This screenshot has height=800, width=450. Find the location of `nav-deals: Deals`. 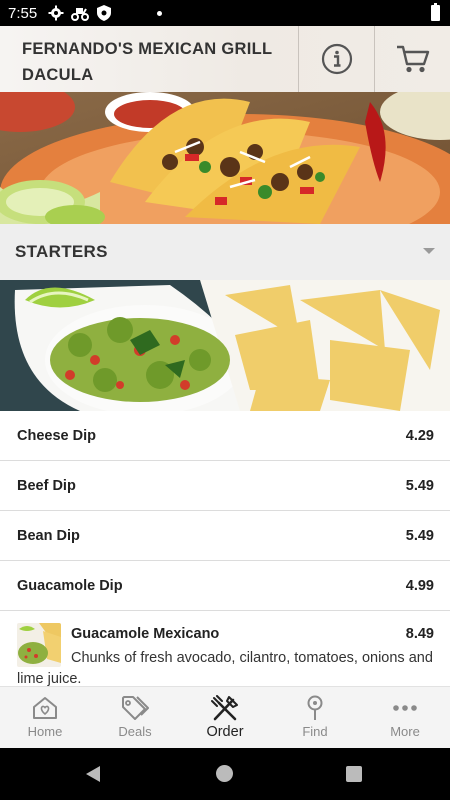

nav-deals: Deals is located at coordinates (135, 717).